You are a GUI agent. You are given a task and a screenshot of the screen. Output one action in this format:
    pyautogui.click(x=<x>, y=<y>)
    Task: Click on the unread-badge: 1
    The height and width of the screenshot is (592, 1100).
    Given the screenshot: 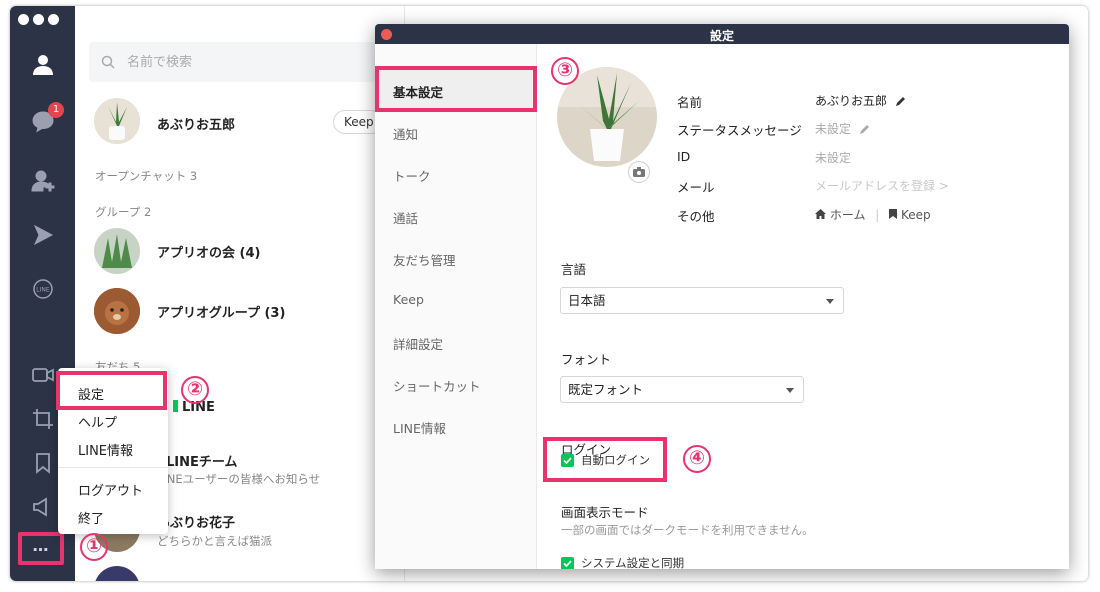 What is the action you would take?
    pyautogui.click(x=56, y=110)
    